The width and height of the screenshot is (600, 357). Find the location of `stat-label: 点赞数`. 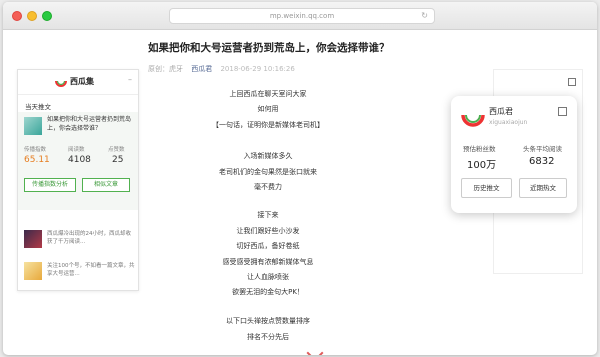

stat-label: 点赞数 is located at coordinates (116, 150).